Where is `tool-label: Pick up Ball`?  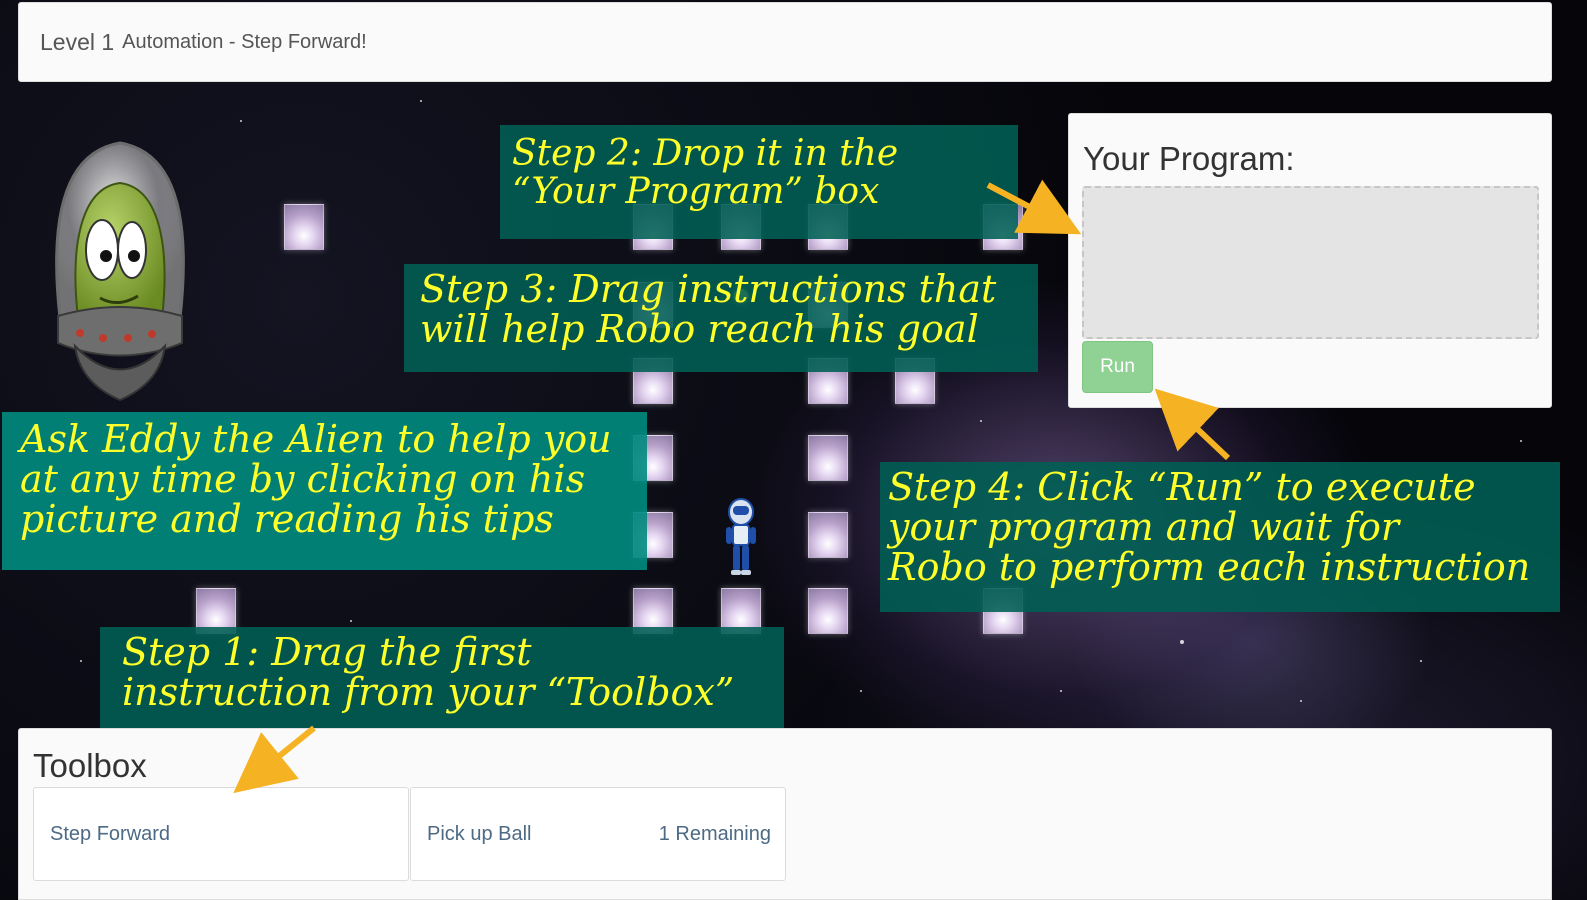
tool-label: Pick up Ball is located at coordinates (479, 834).